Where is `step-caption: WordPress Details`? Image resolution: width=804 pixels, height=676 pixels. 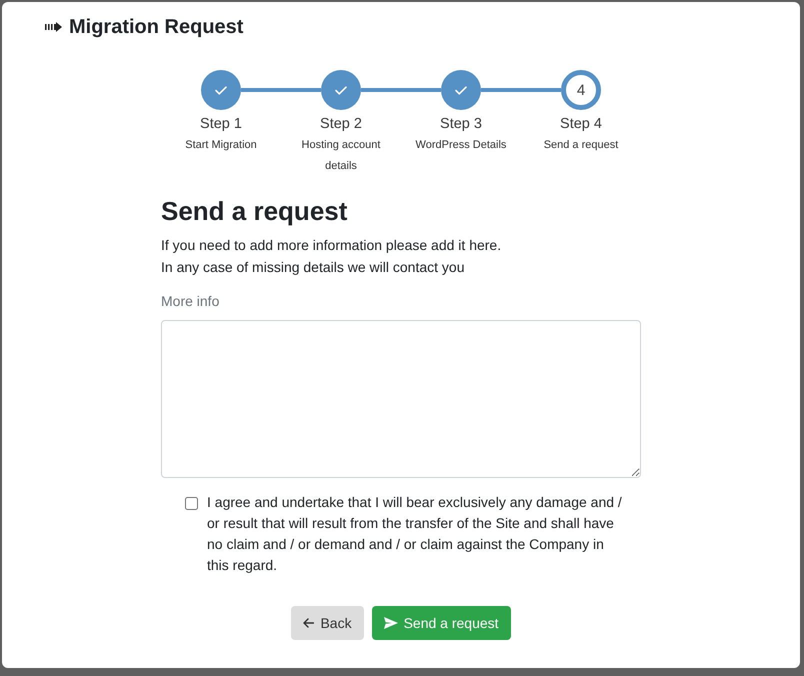
step-caption: WordPress Details is located at coordinates (461, 145).